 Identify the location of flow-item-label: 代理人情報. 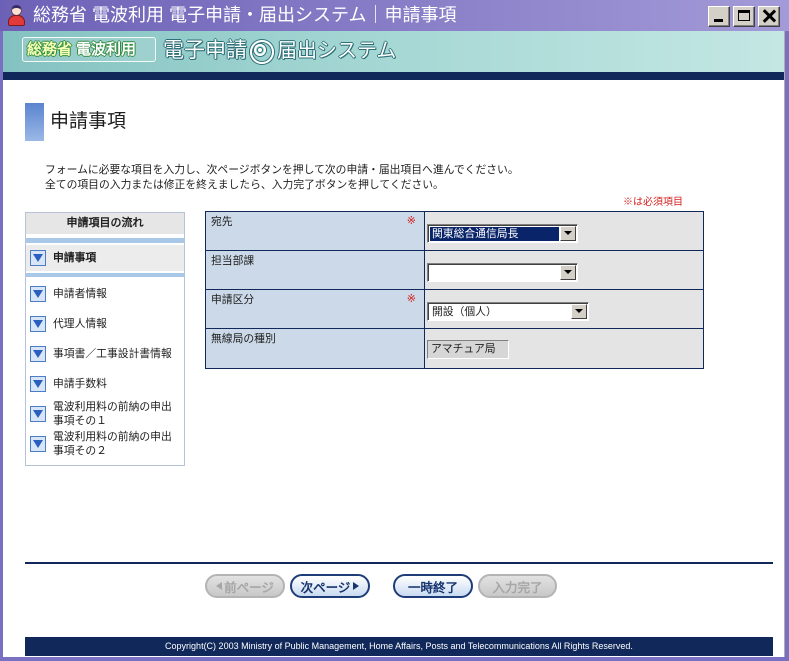
(80, 324).